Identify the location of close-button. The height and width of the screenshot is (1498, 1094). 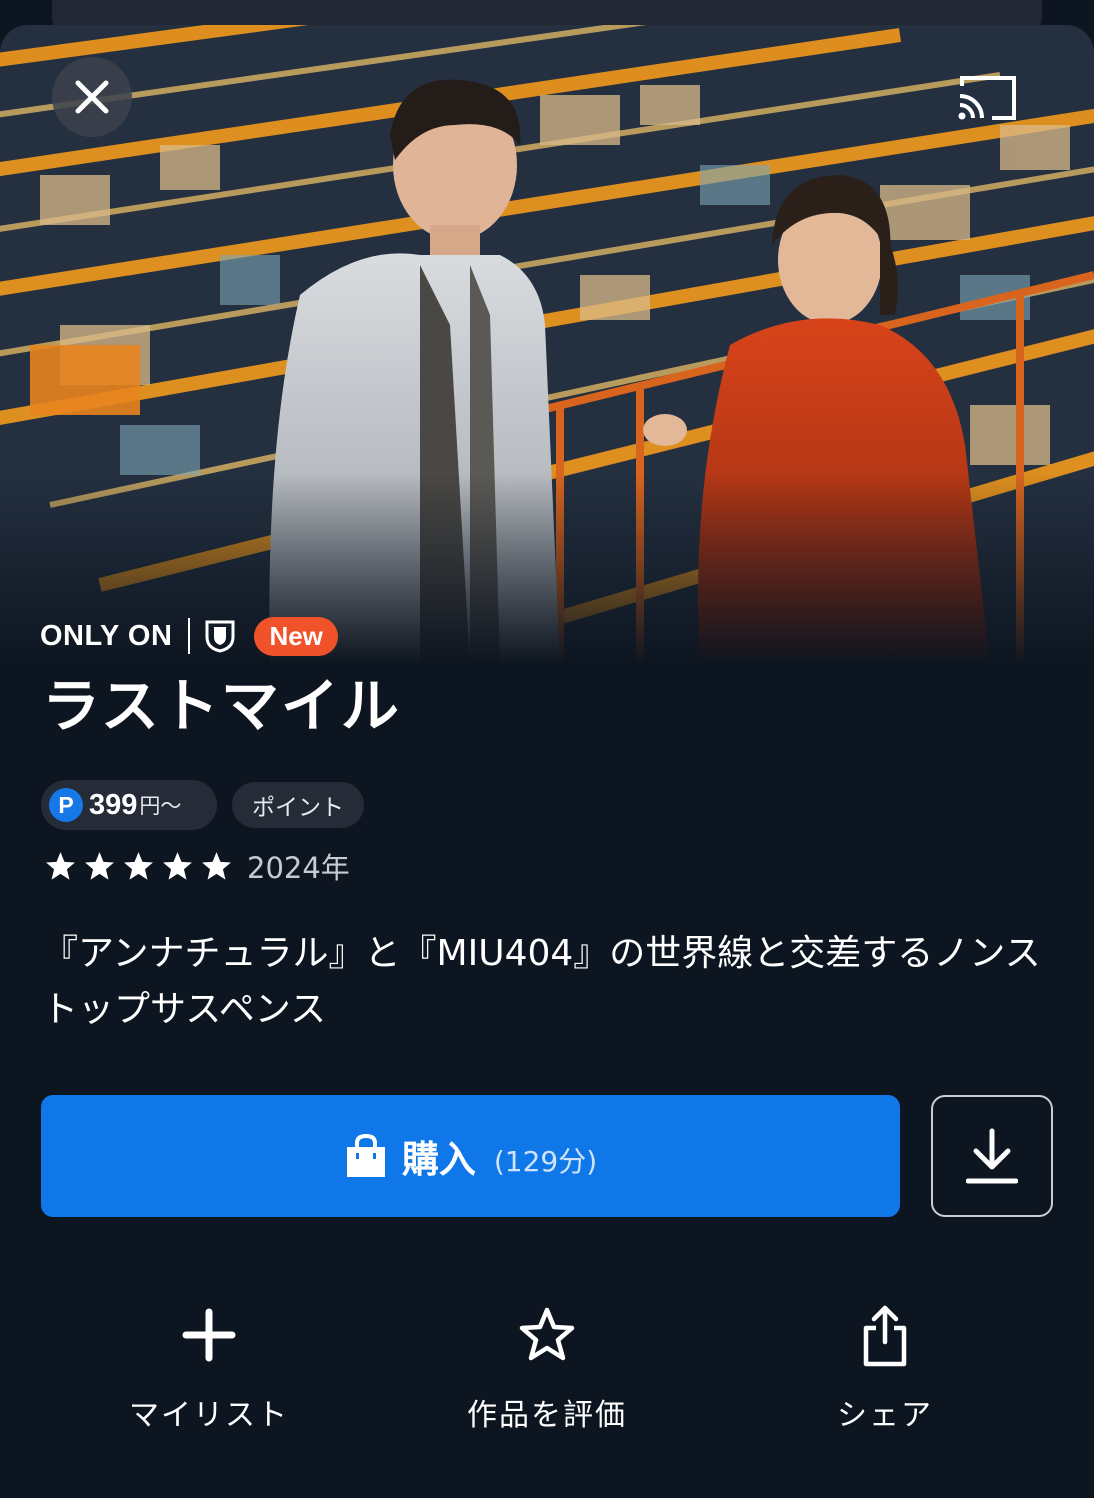
(92, 97).